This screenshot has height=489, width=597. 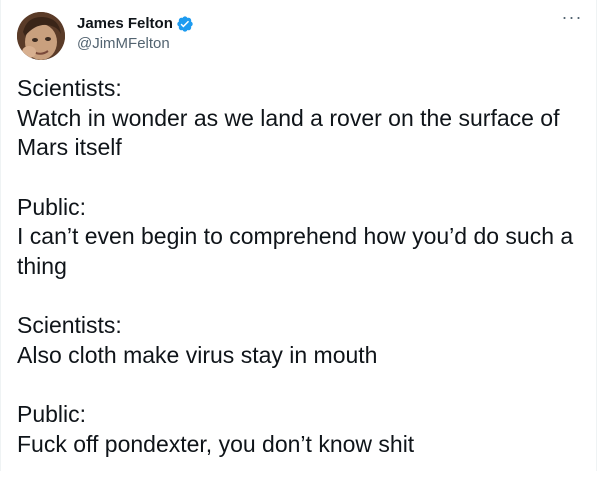 I want to click on tweet-line: thing, so click(x=42, y=265).